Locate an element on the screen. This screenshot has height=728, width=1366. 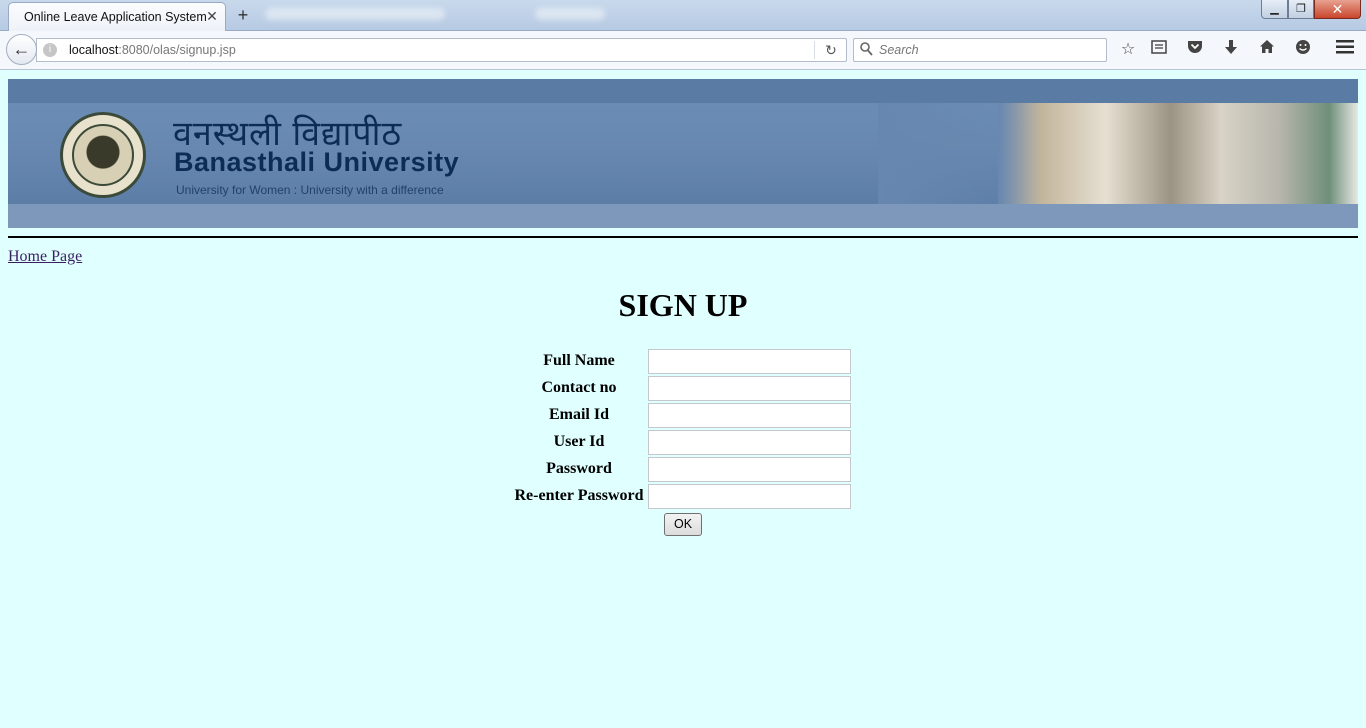
university-seal-logo is located at coordinates (103, 155).